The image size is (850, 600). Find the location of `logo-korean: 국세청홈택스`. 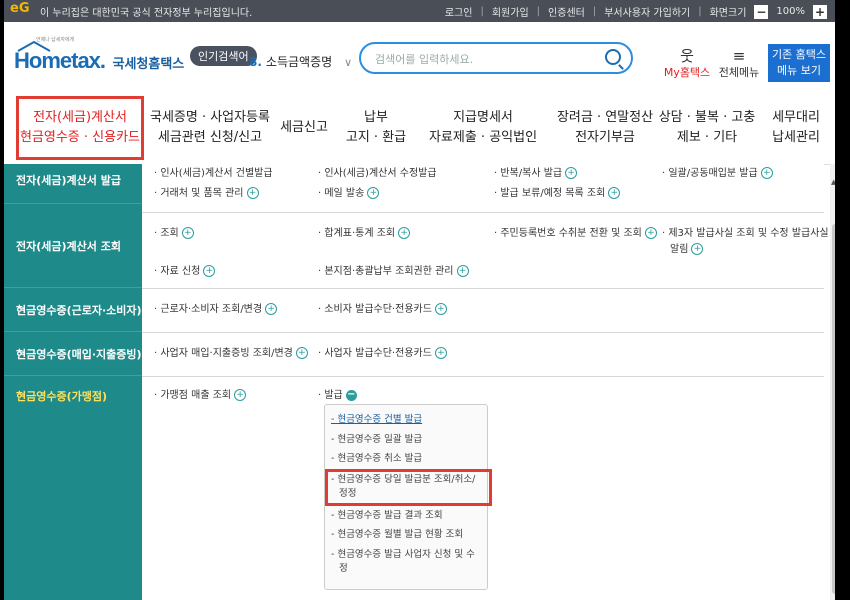

logo-korean: 국세청홈택스 is located at coordinates (148, 63).